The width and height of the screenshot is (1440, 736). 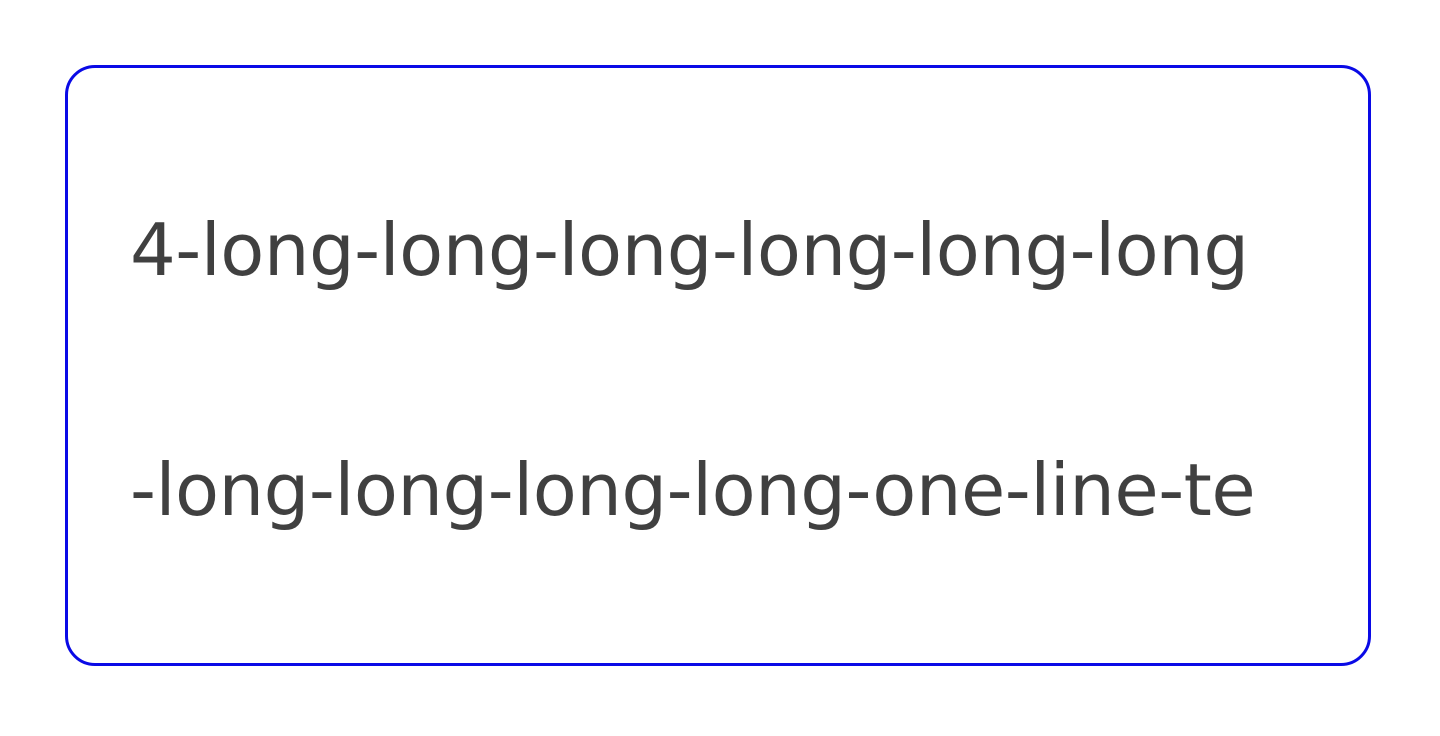 What do you see at coordinates (693, 490) in the screenshot?
I see `text-line-2: -long-long-long-long-one-line-te` at bounding box center [693, 490].